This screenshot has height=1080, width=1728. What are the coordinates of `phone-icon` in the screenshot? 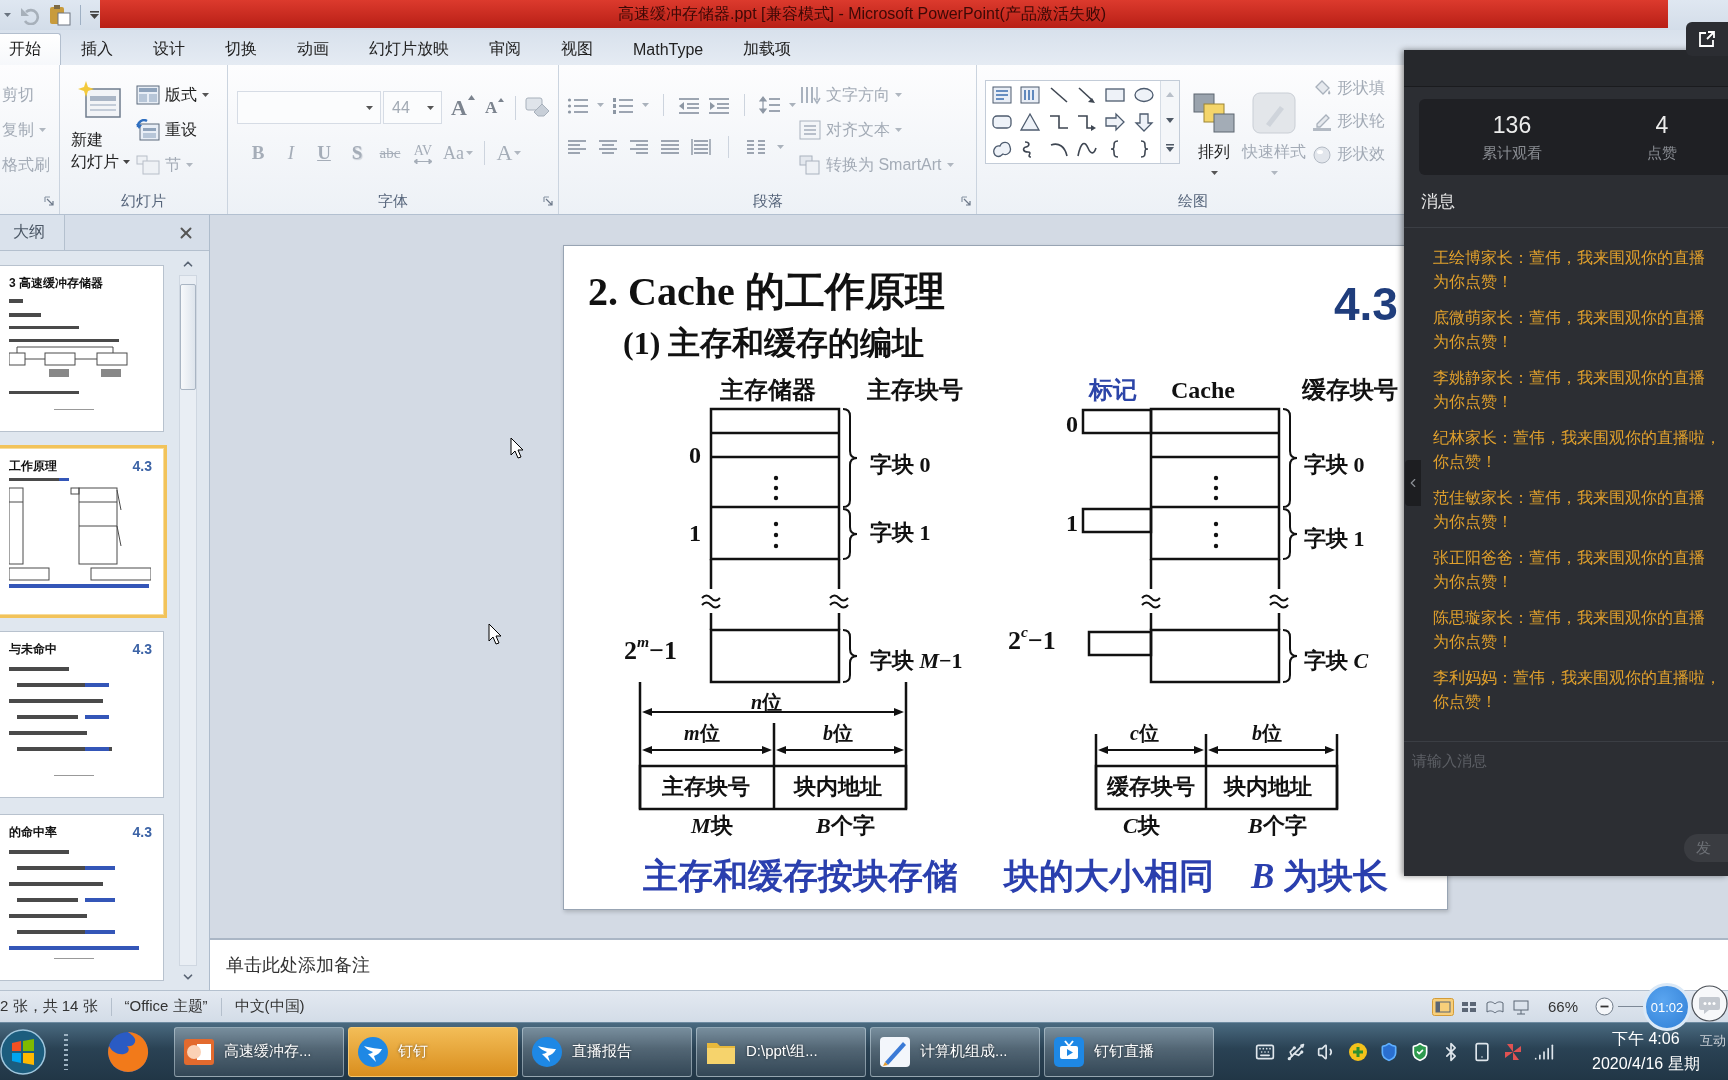 It's located at (1482, 1051).